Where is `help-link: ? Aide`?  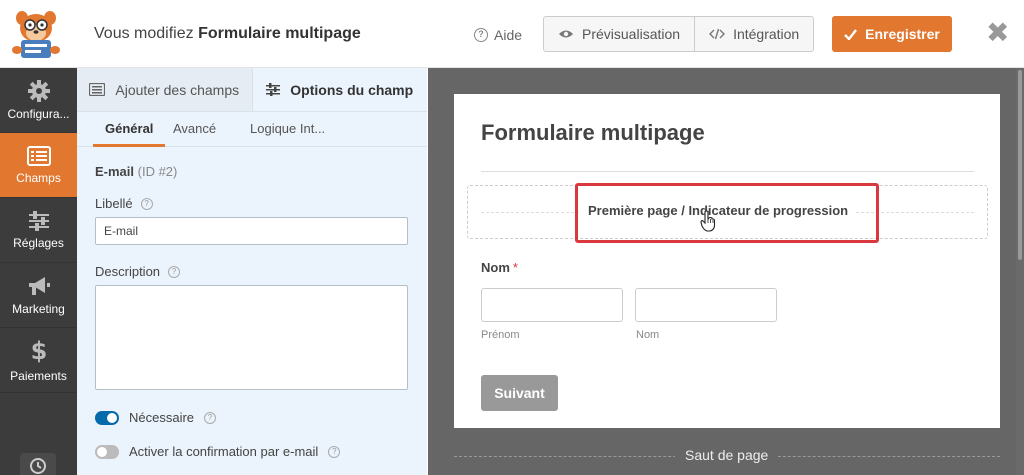 help-link: ? Aide is located at coordinates (498, 35).